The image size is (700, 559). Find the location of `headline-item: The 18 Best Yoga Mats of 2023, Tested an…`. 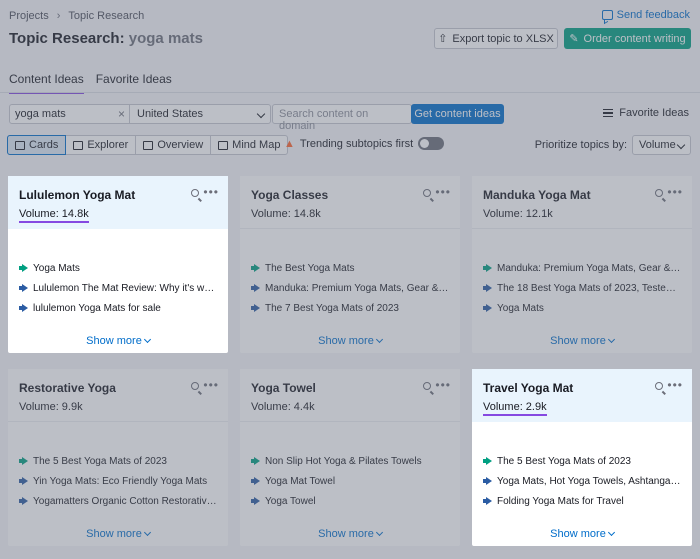

headline-item: The 18 Best Yoga Mats of 2023, Tested an… is located at coordinates (582, 288).